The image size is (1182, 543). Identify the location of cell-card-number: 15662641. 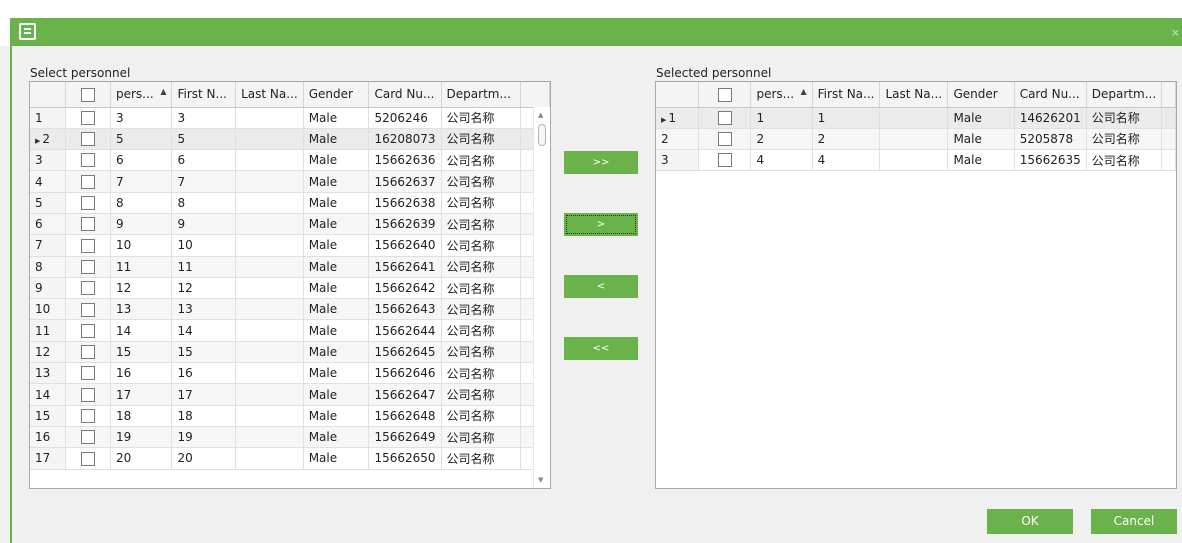
(405, 267).